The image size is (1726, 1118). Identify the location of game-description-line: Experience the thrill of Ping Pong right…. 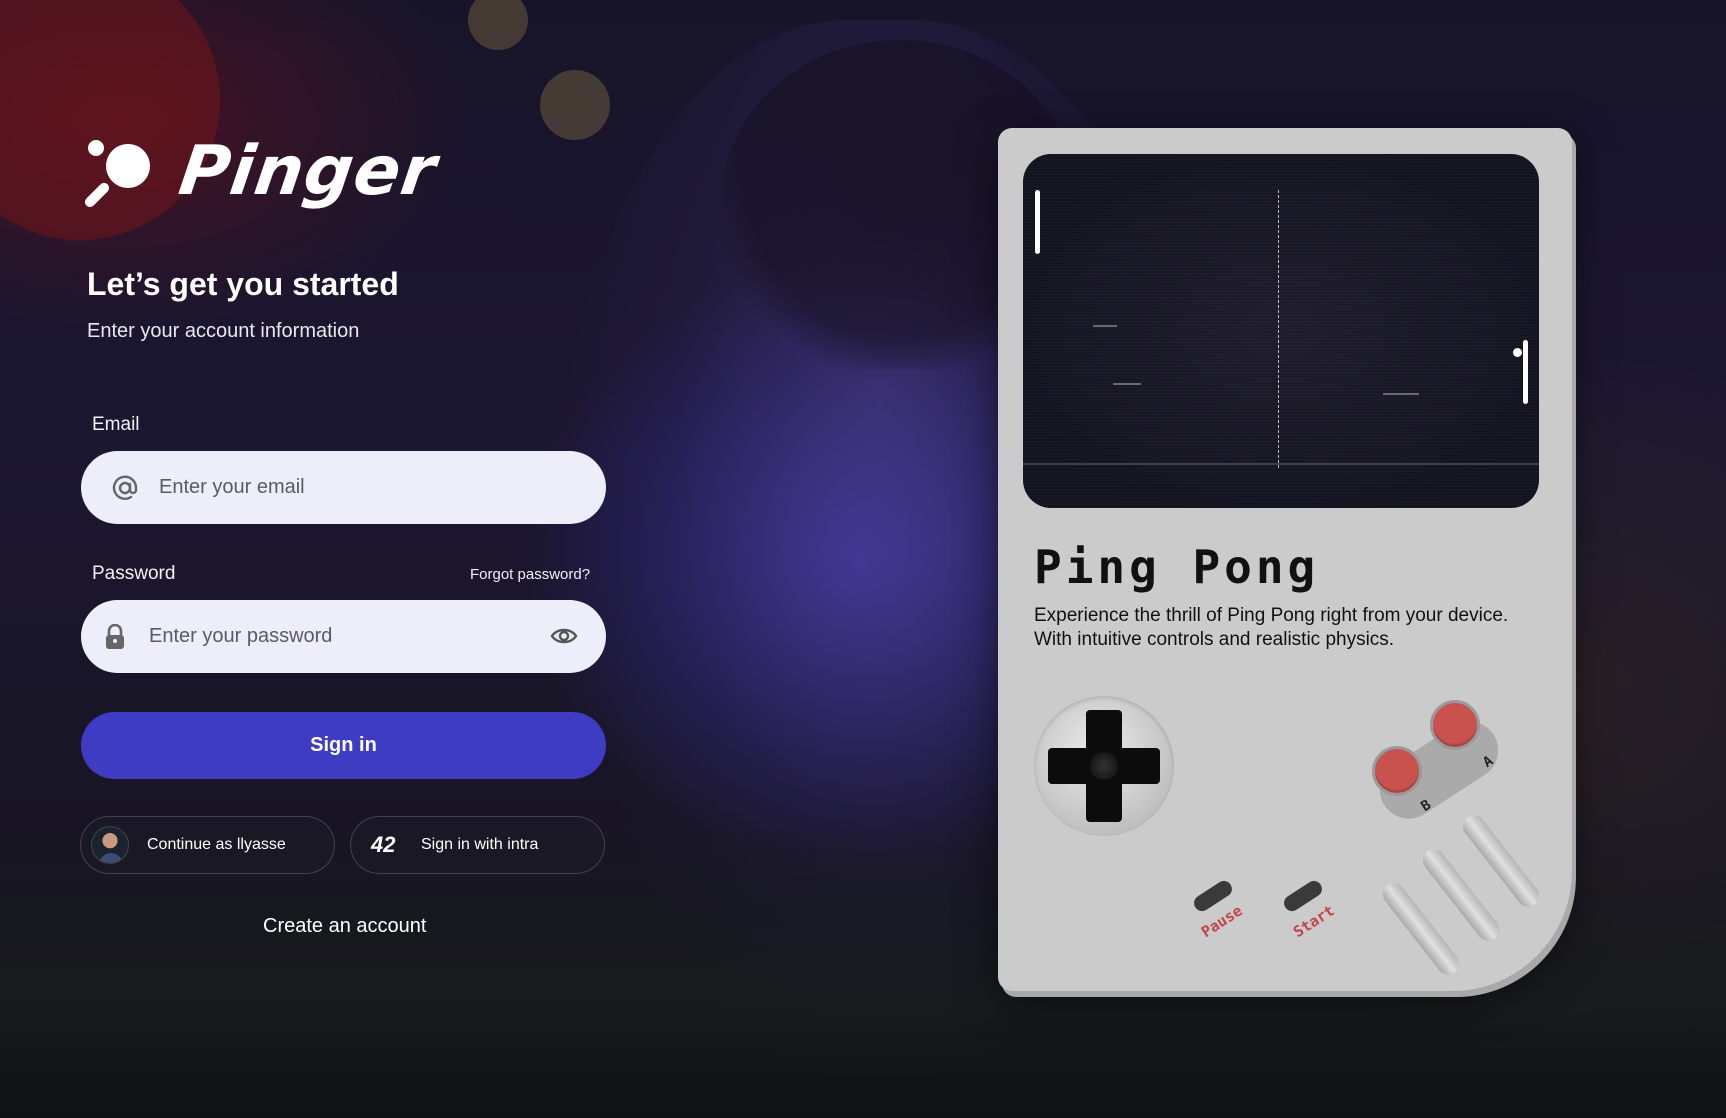
(1271, 615).